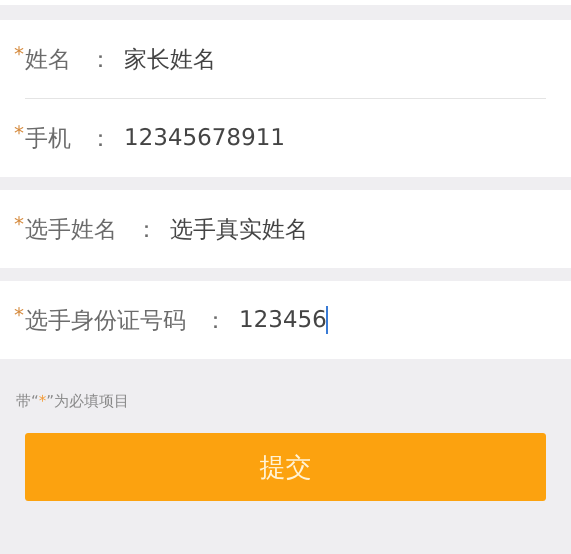  What do you see at coordinates (204, 138) in the screenshot?
I see `input-field: 12345678911` at bounding box center [204, 138].